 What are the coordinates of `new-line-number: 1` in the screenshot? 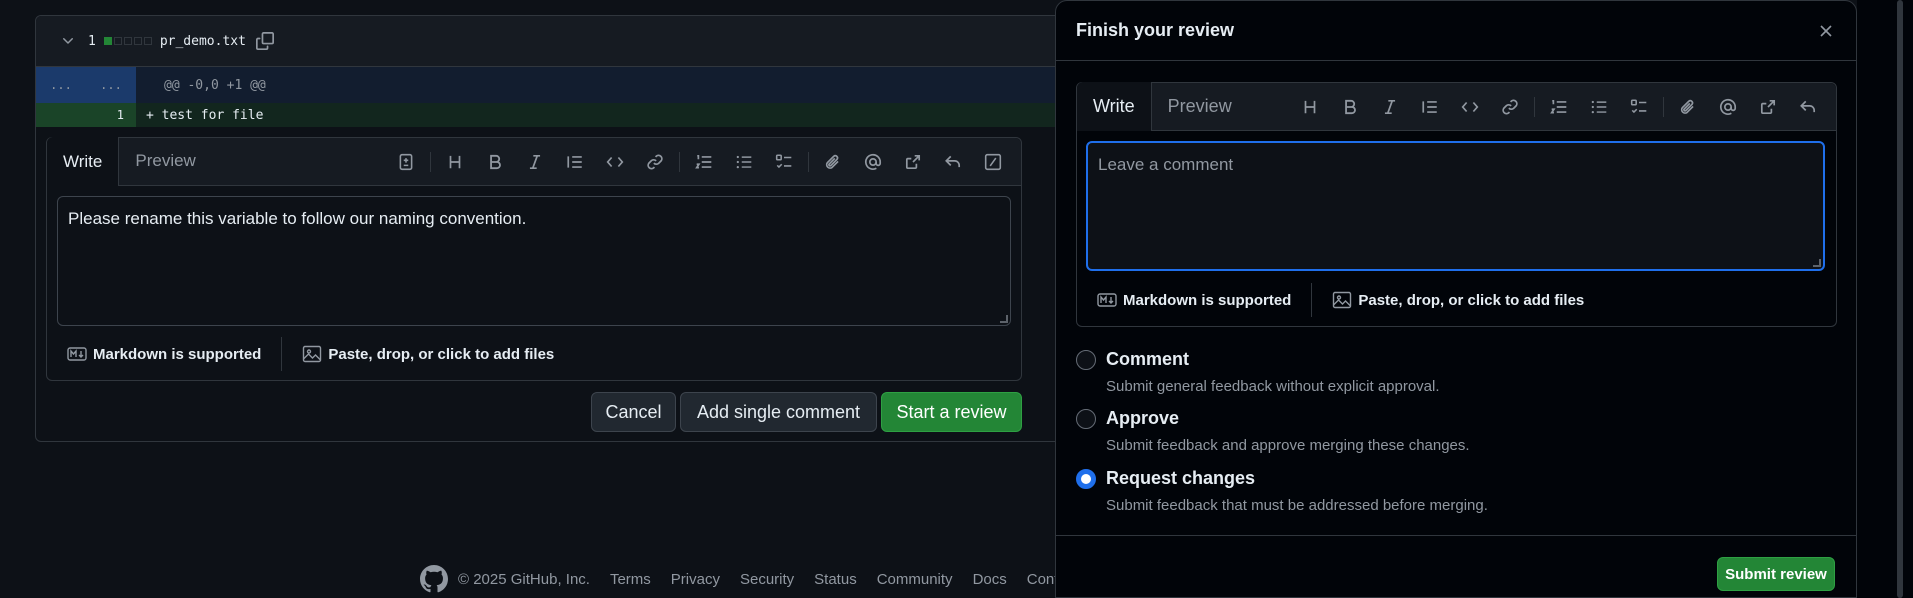 It's located at (111, 115).